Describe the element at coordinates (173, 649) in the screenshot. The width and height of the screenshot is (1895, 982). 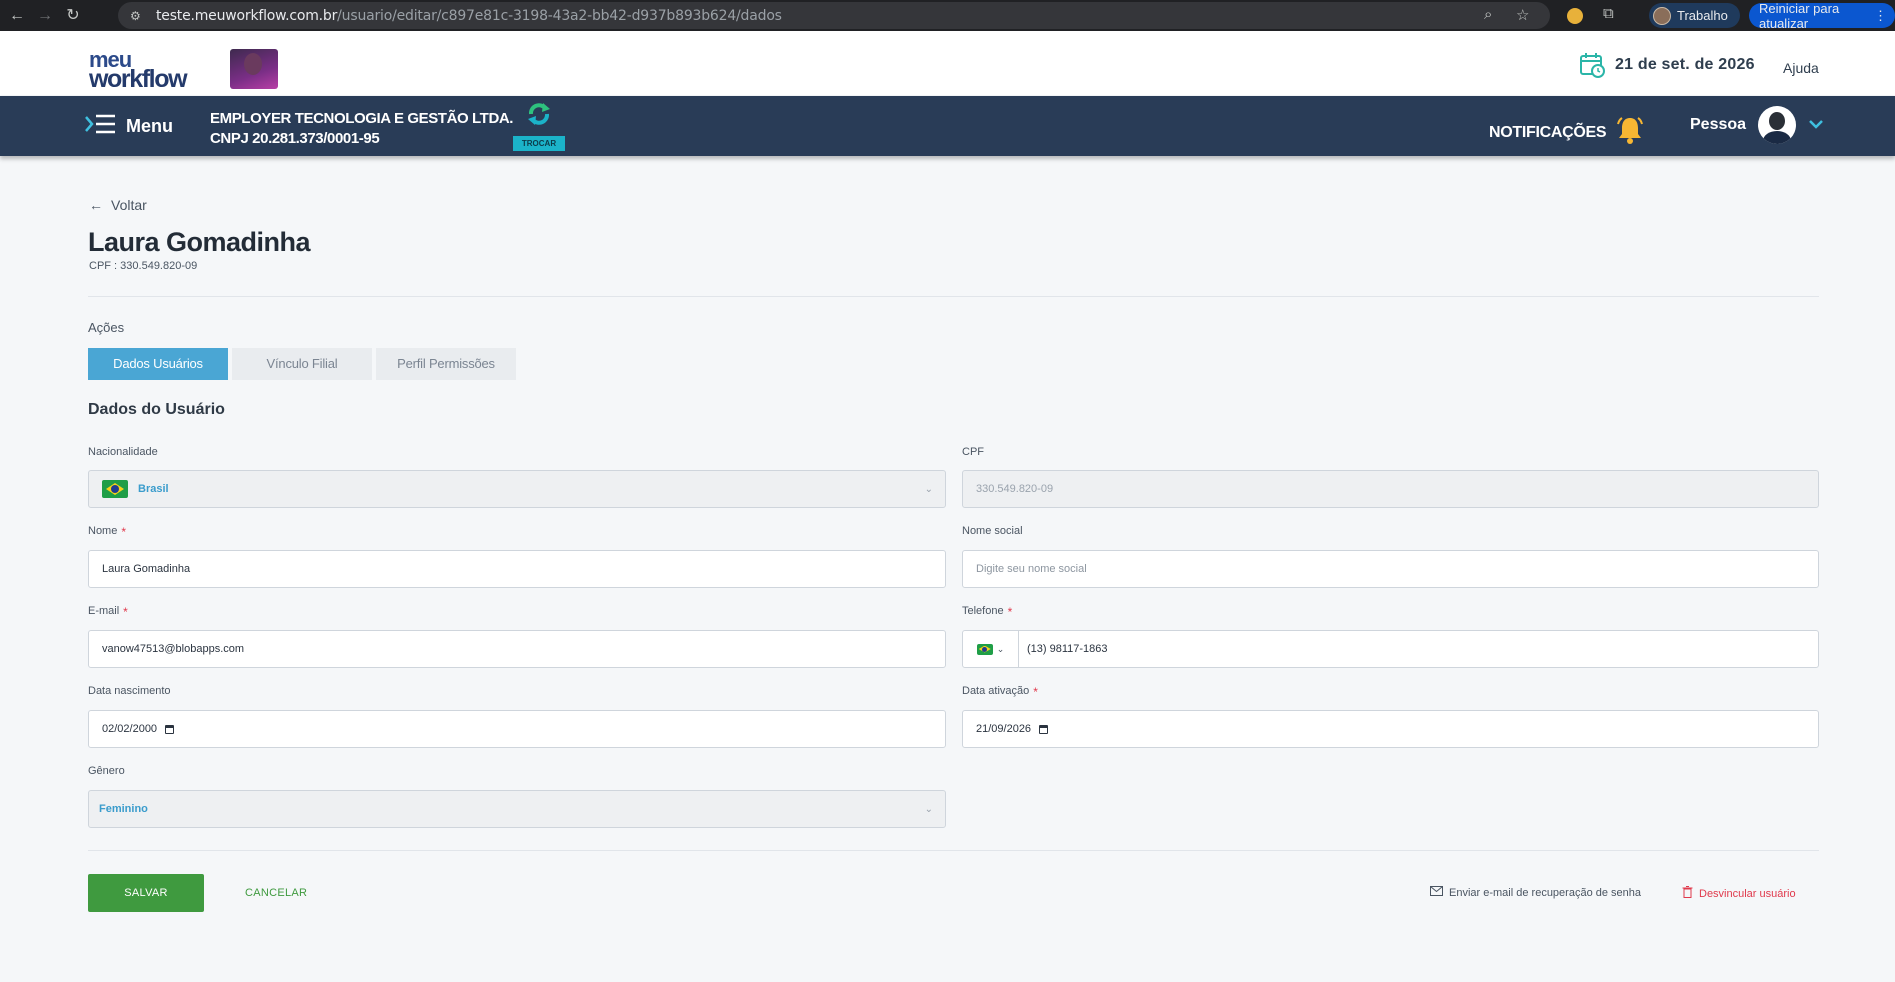
I see `email-value: vanow47513@blobapps.com` at that location.